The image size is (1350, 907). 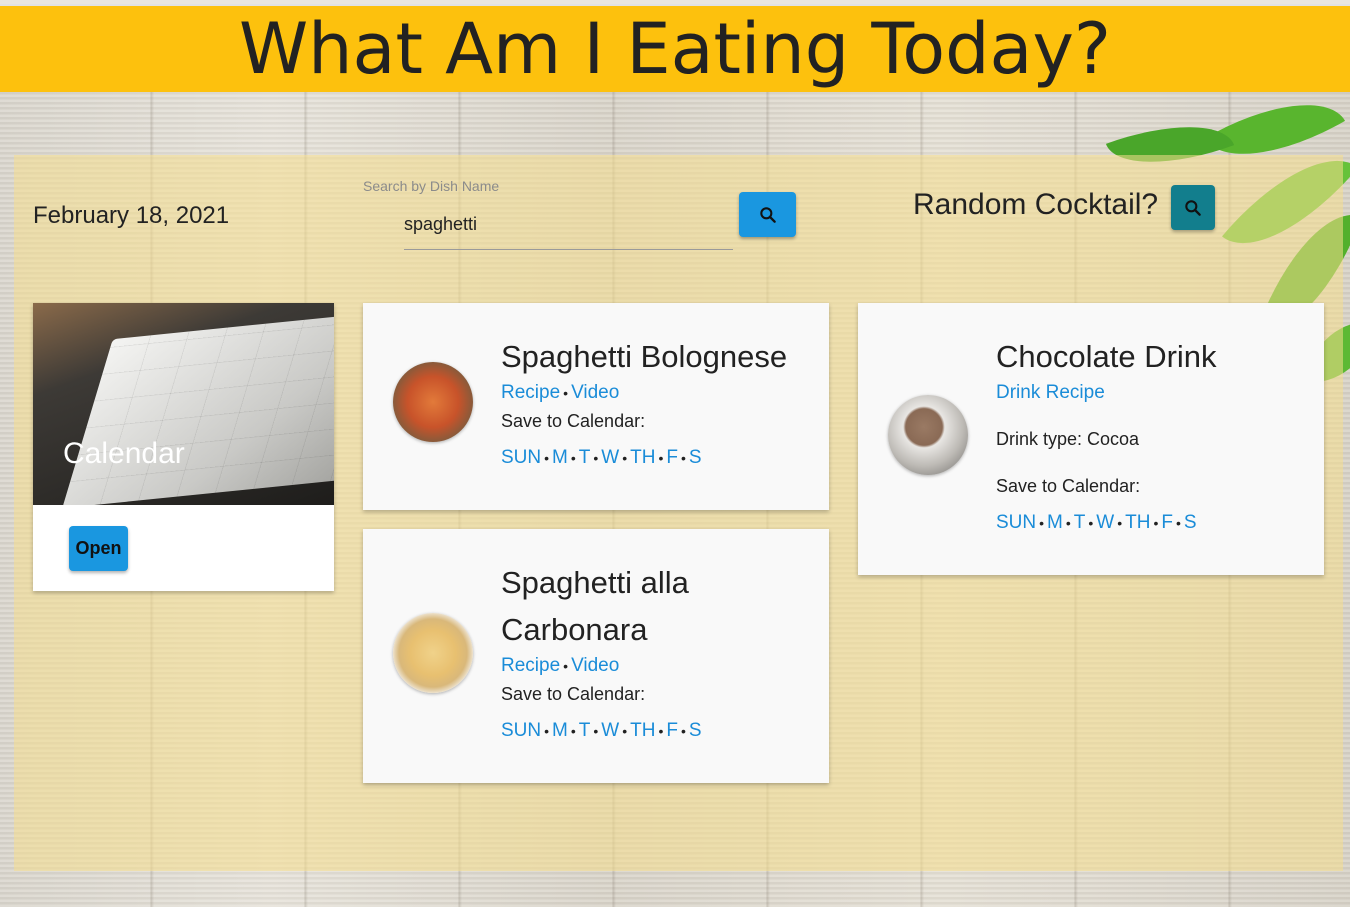 I want to click on search-input, so click(x=568, y=225).